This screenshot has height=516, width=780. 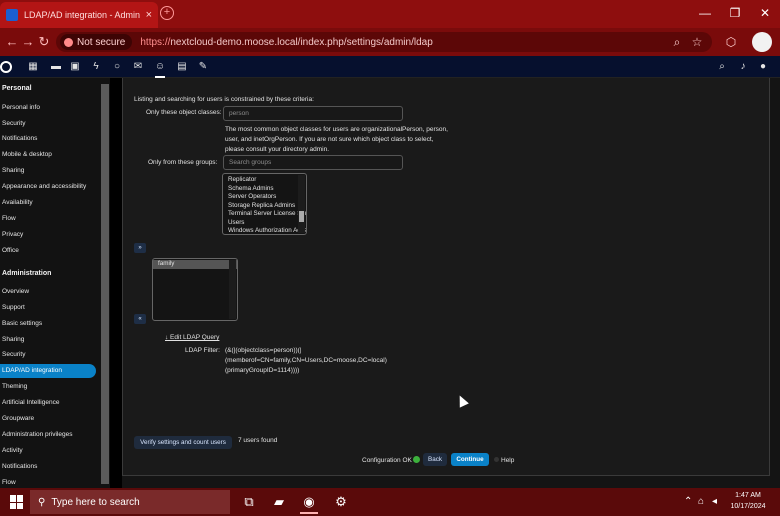 What do you see at coordinates (232, 289) in the screenshot?
I see `selected-list-scrollbar` at bounding box center [232, 289].